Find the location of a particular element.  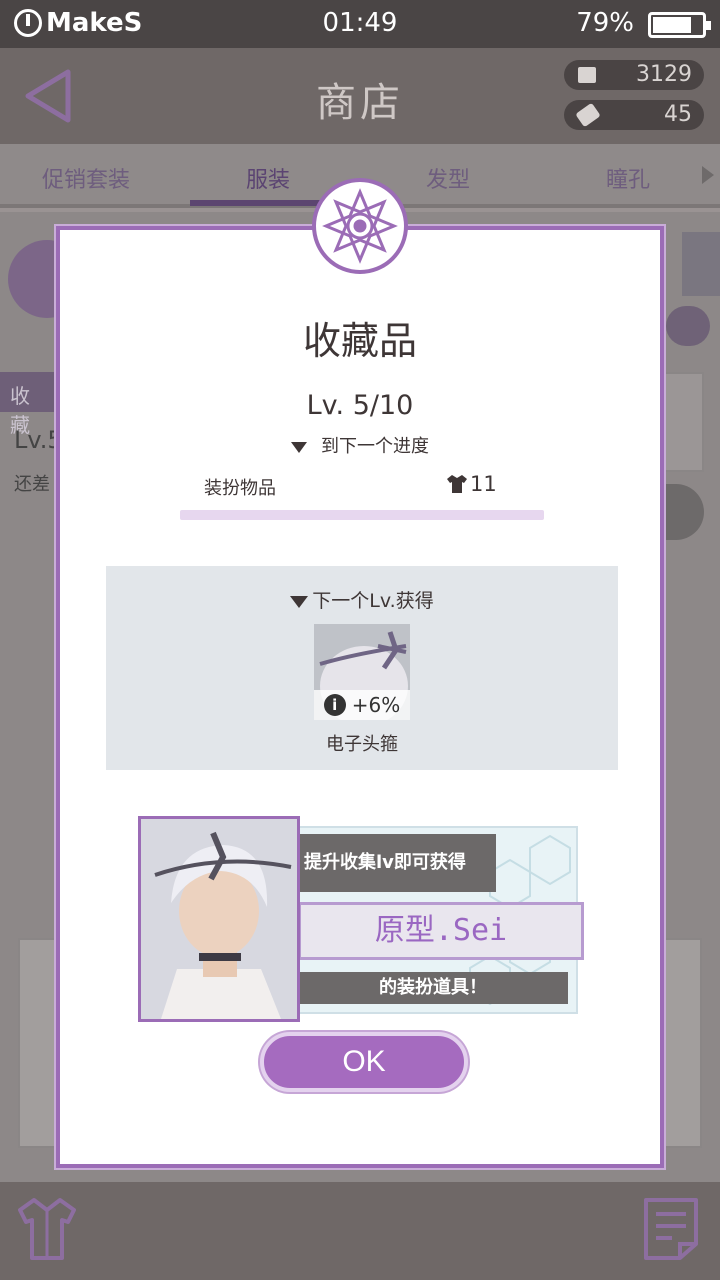

collection-tab-stub: 收藏 is located at coordinates (29, 404).